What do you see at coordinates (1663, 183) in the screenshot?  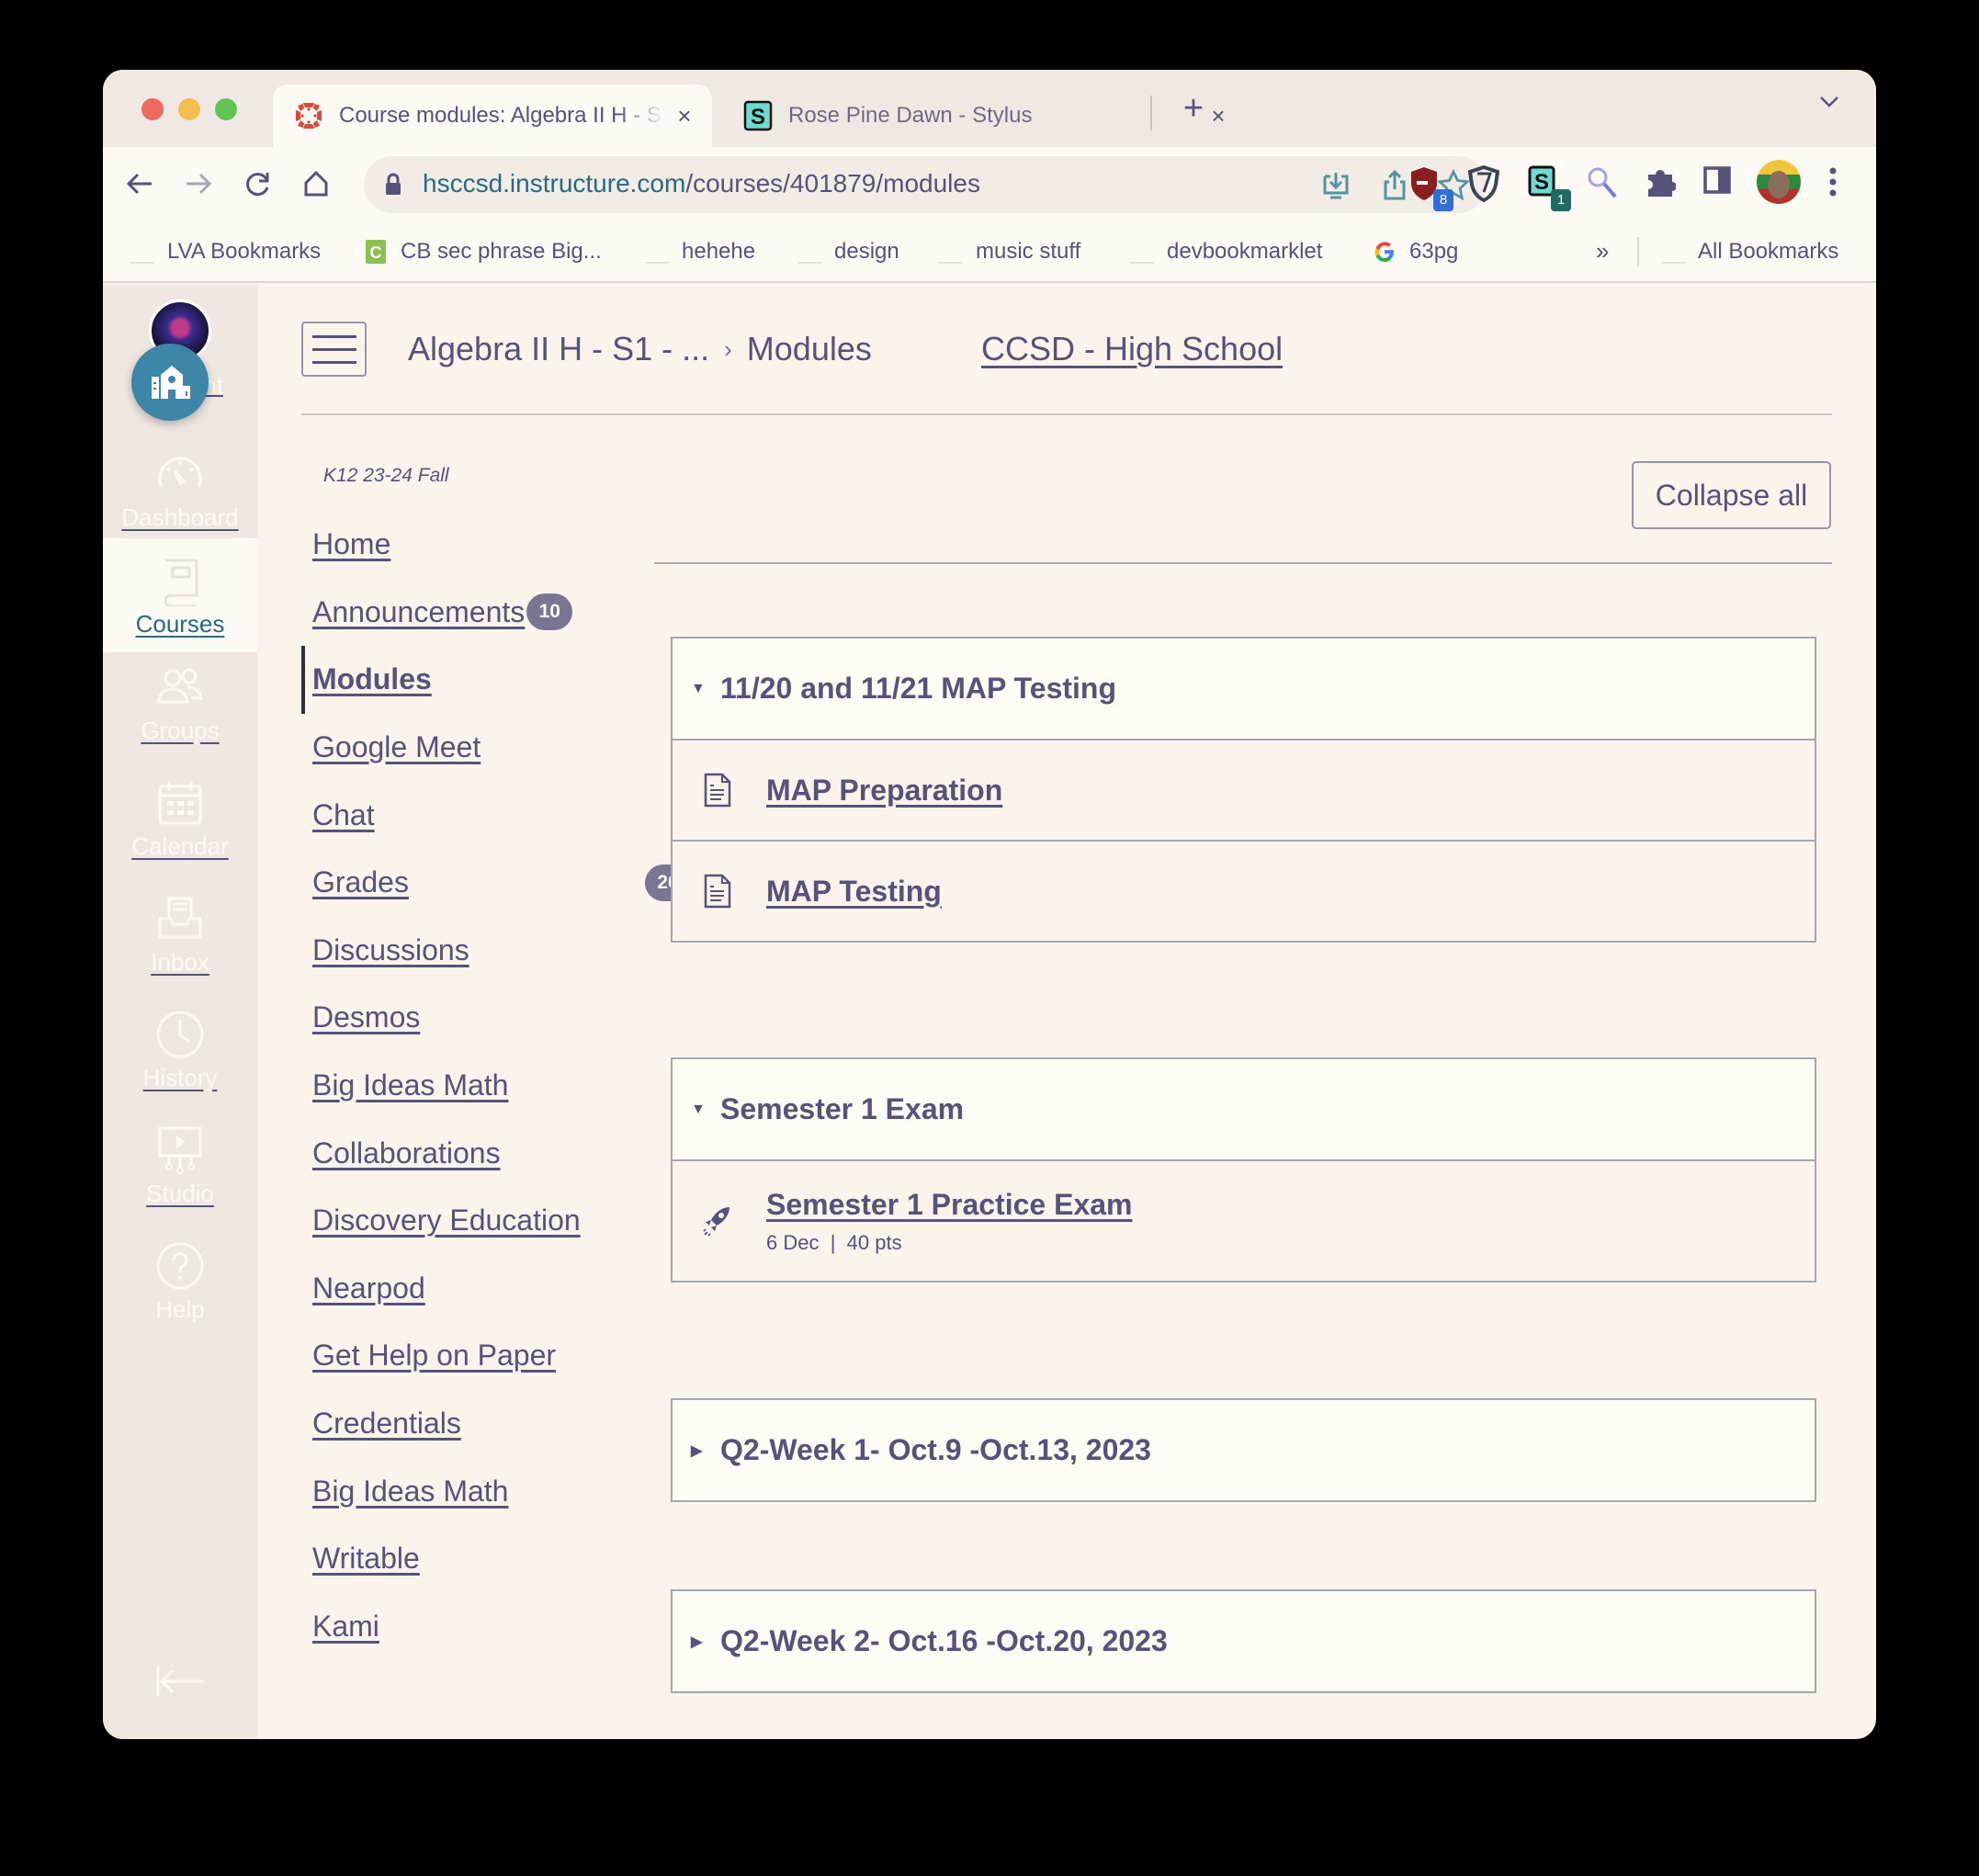 I see `extensions-button` at bounding box center [1663, 183].